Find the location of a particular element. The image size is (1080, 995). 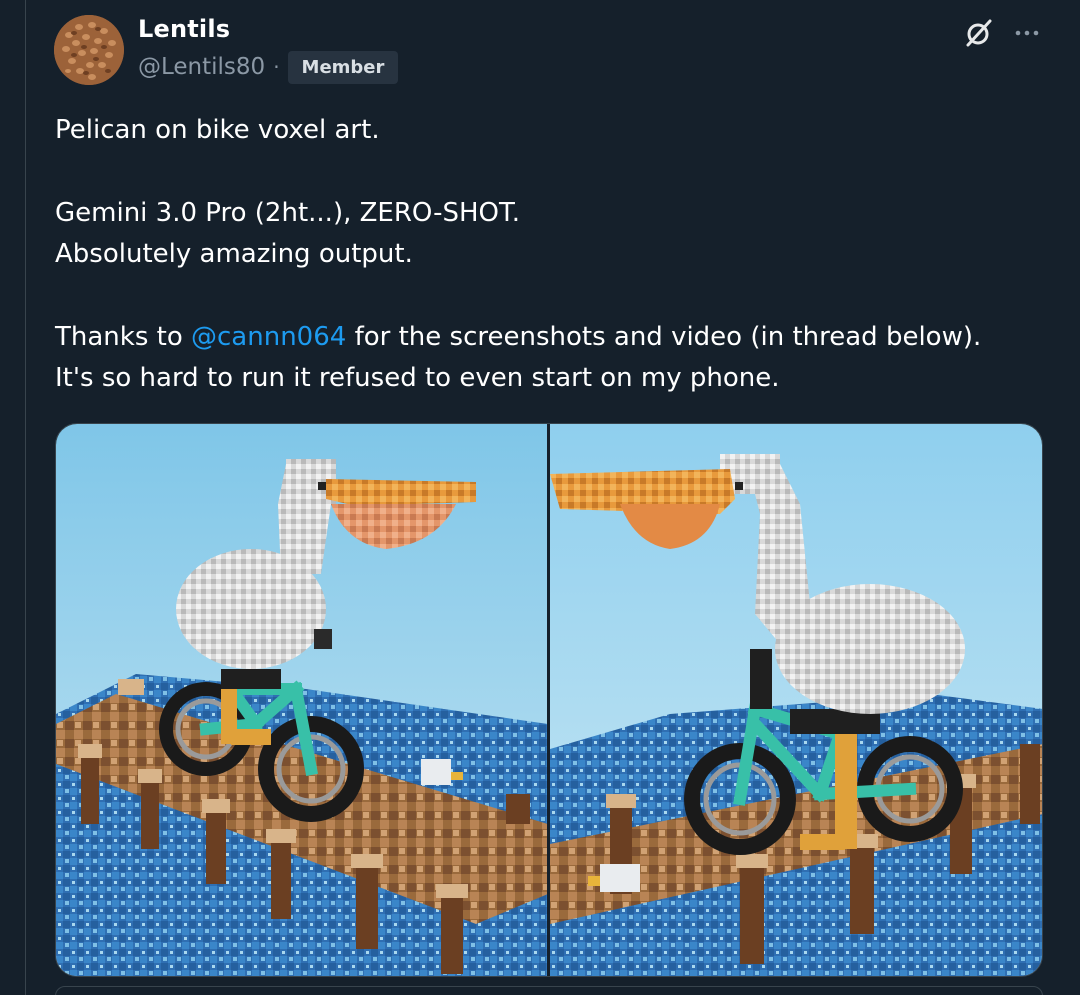

lentils-avatar-icon is located at coordinates (89, 50).